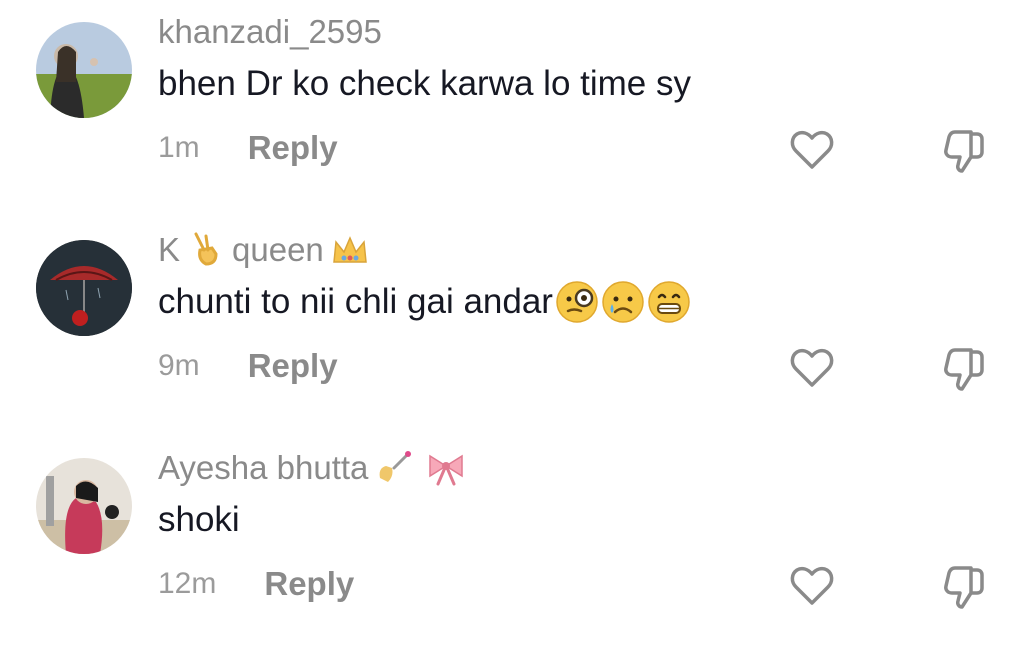  Describe the element at coordinates (263, 468) in the screenshot. I see `username-text: Ayesha bhutta` at that location.